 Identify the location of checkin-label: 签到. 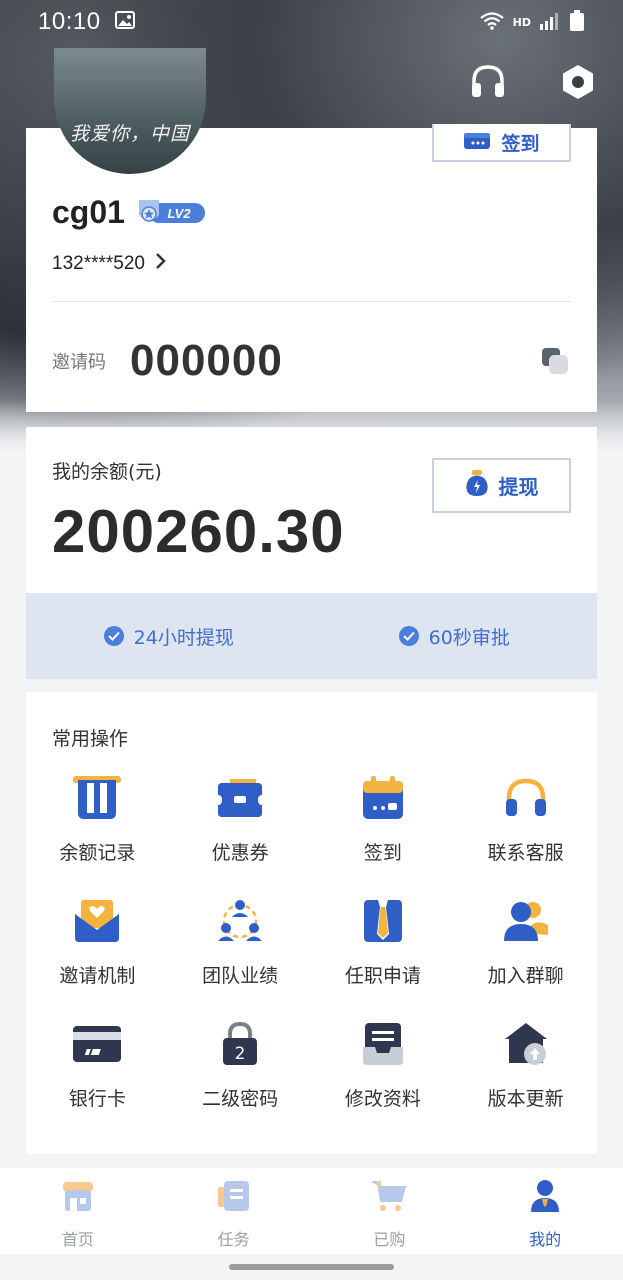
(520, 143).